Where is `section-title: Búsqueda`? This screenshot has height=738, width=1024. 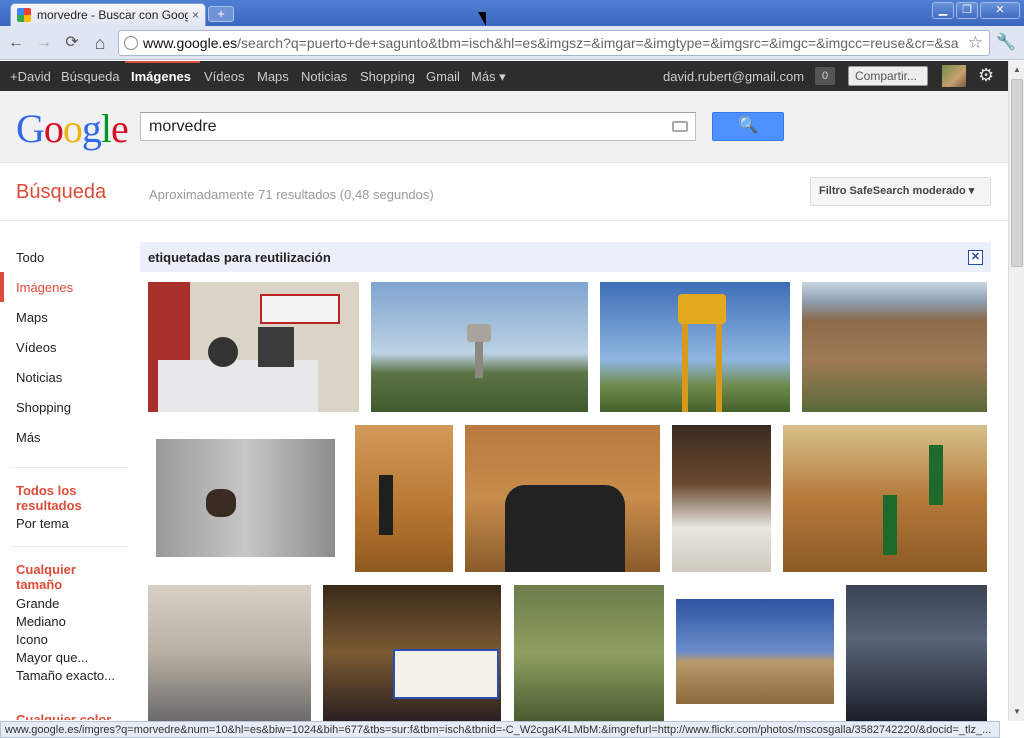 section-title: Búsqueda is located at coordinates (61, 192).